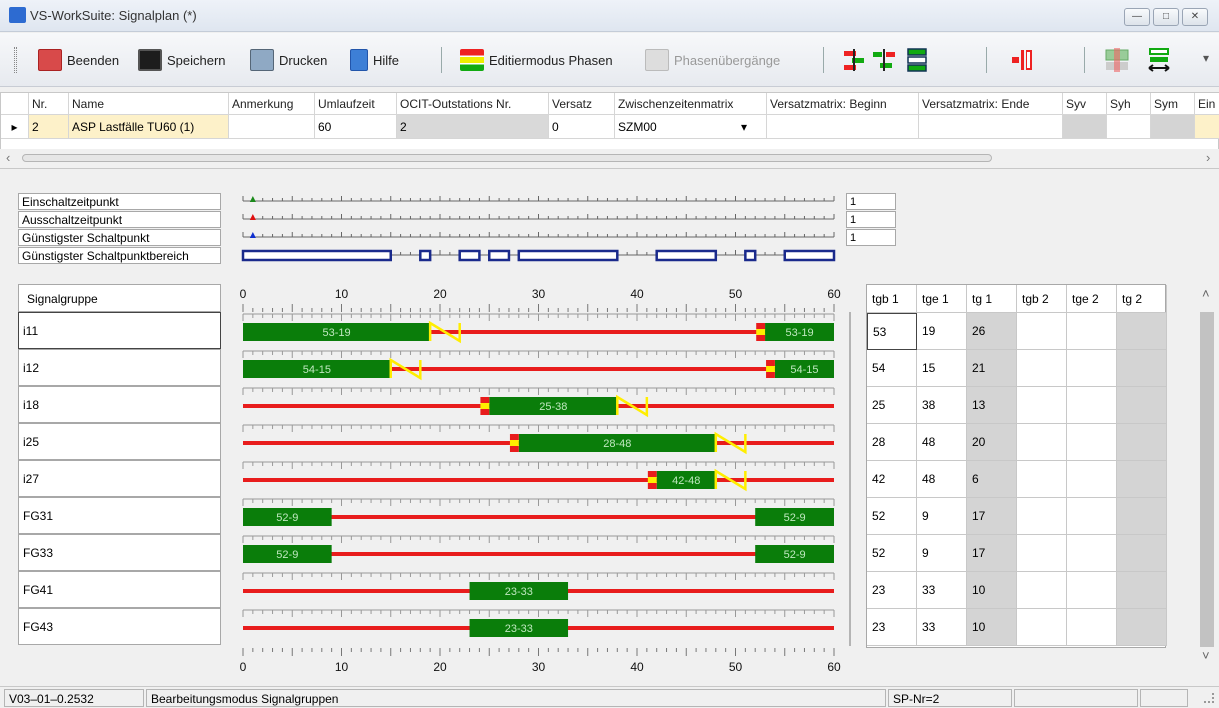 The width and height of the screenshot is (1219, 708). What do you see at coordinates (1117, 60) in the screenshot?
I see `stretch-disabled-icon` at bounding box center [1117, 60].